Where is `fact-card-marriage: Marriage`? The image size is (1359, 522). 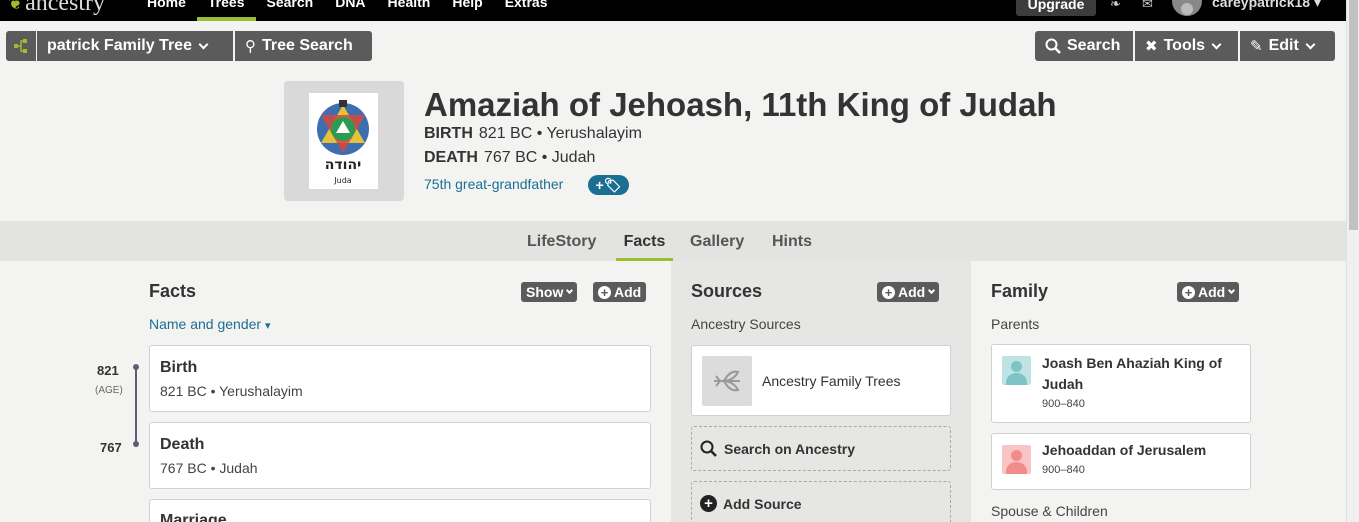
fact-card-marriage: Marriage is located at coordinates (400, 510).